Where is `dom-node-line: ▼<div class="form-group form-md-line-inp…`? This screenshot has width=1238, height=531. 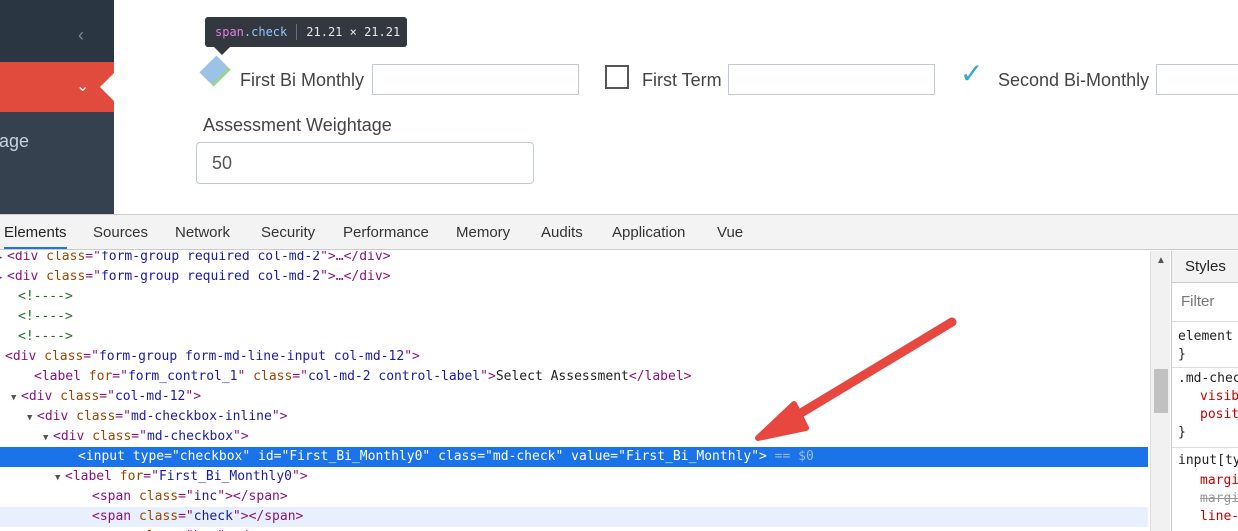 dom-node-line: ▼<div class="form-group form-md-line-inp… is located at coordinates (574, 357).